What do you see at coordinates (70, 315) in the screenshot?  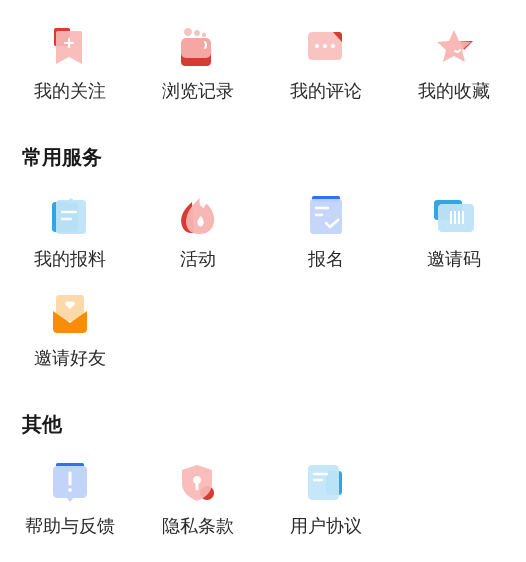 I see `envelope-heart-icon` at bounding box center [70, 315].